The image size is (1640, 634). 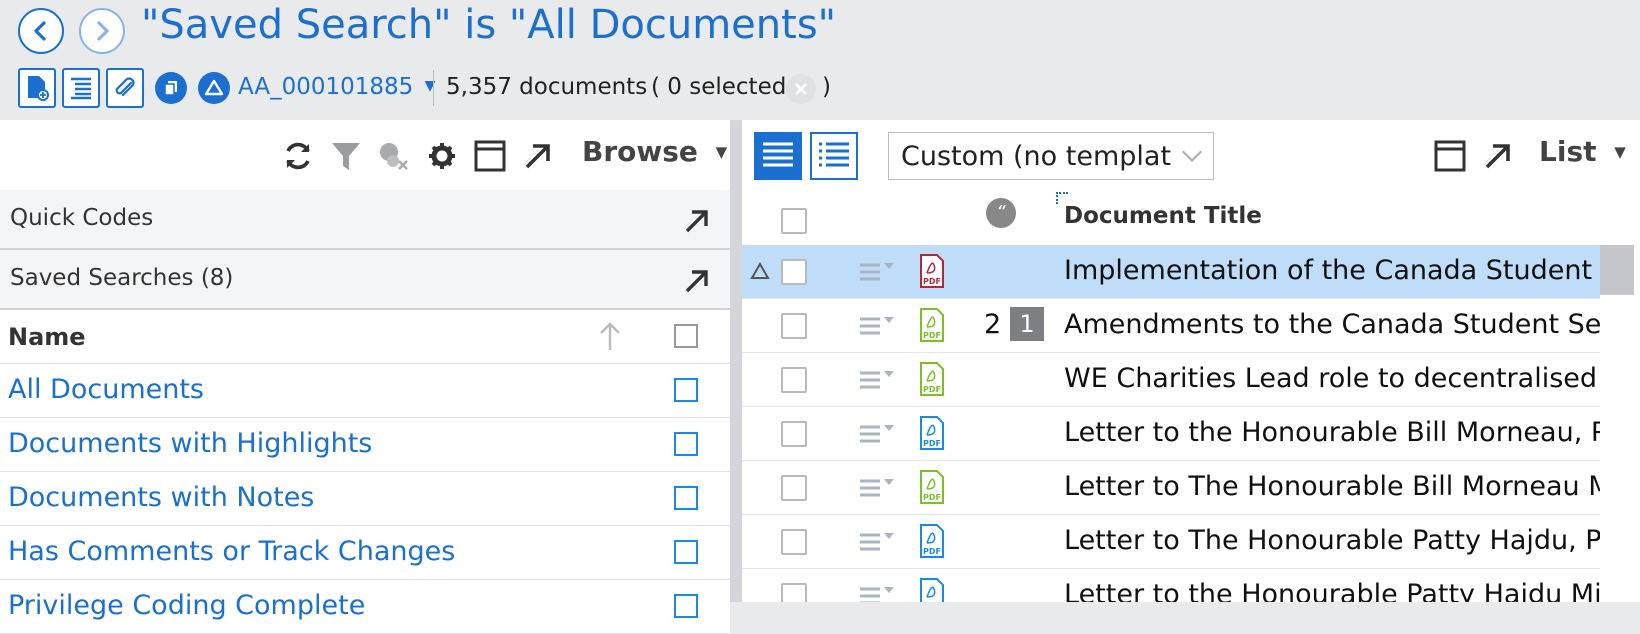 I want to click on template-select: Custom (no template, so click(x=1051, y=156).